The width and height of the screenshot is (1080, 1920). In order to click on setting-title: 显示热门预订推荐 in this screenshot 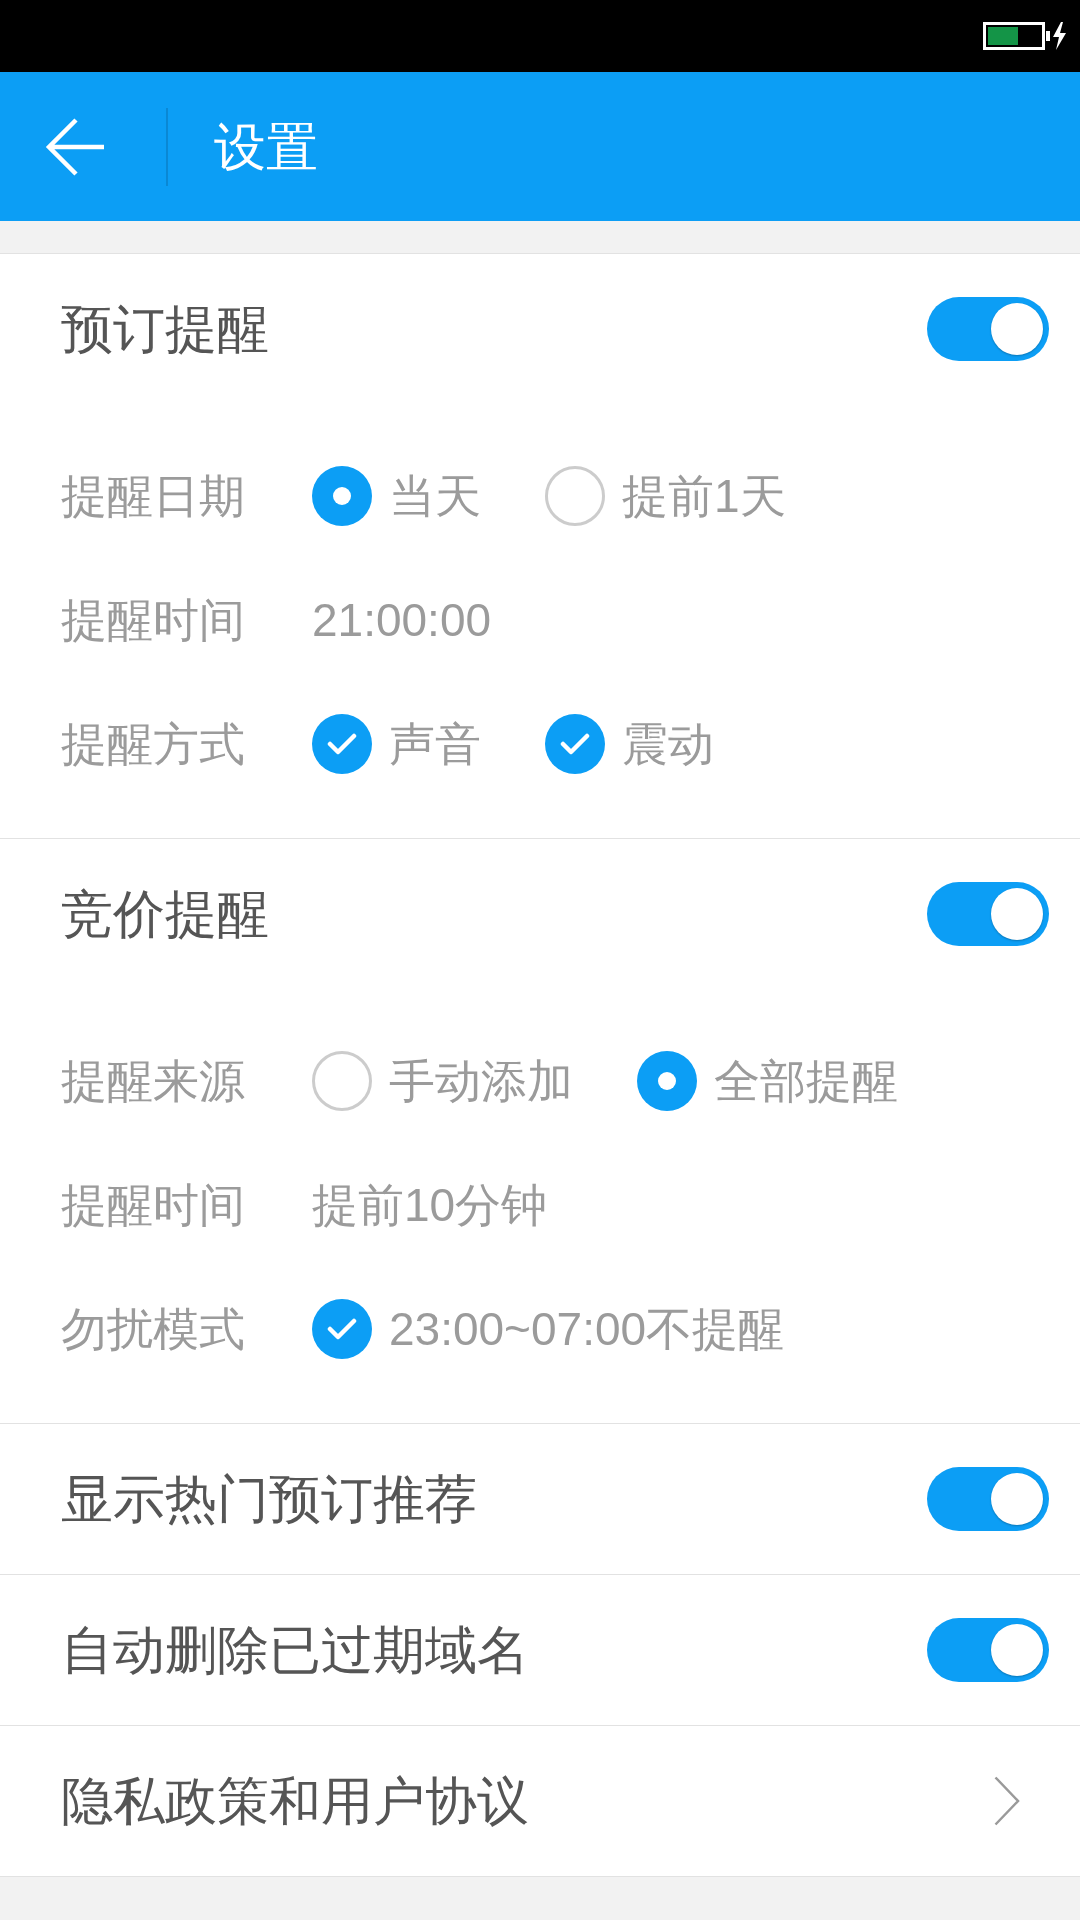, I will do `click(269, 1499)`.